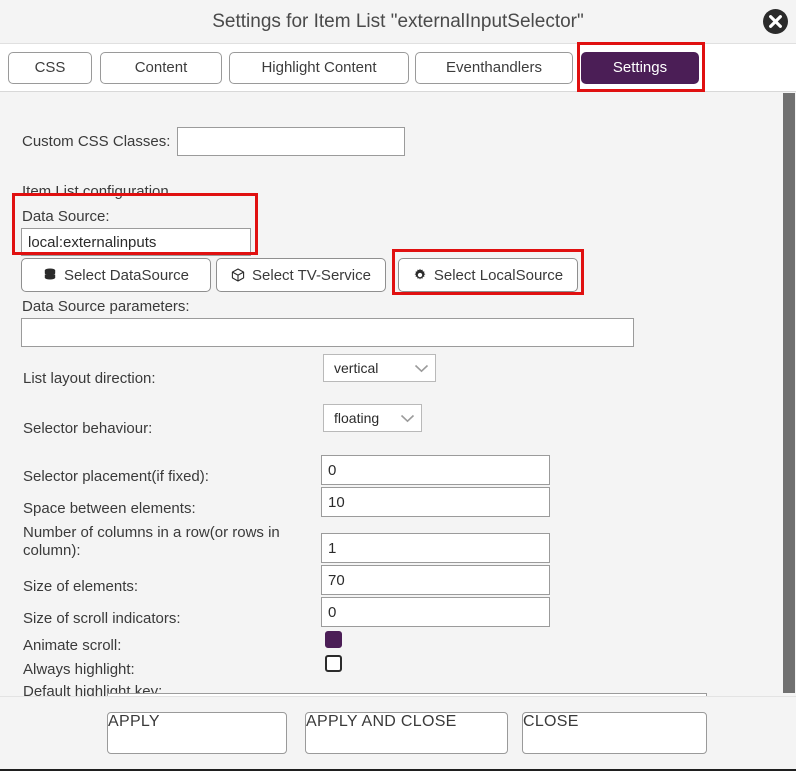 This screenshot has width=796, height=771. I want to click on selector-placement-input, so click(435, 470).